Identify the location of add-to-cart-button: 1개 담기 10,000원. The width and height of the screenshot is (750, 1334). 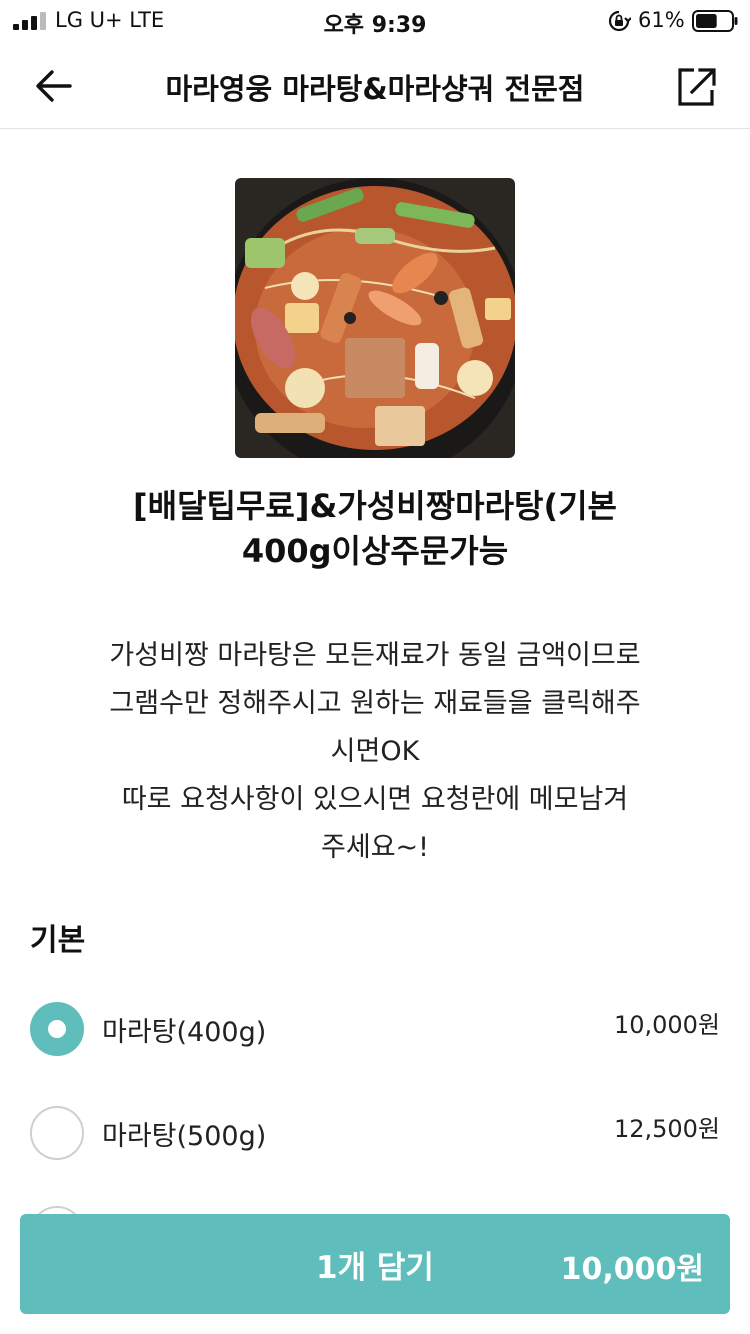
(375, 1264).